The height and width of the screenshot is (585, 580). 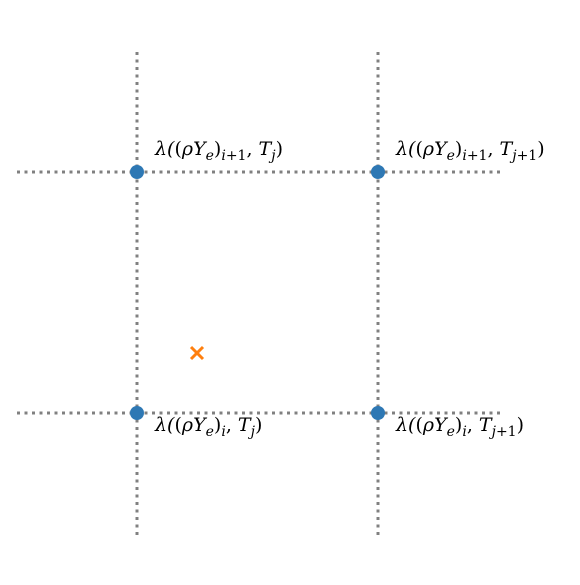 What do you see at coordinates (378, 413) in the screenshot?
I see `node-bottom-right` at bounding box center [378, 413].